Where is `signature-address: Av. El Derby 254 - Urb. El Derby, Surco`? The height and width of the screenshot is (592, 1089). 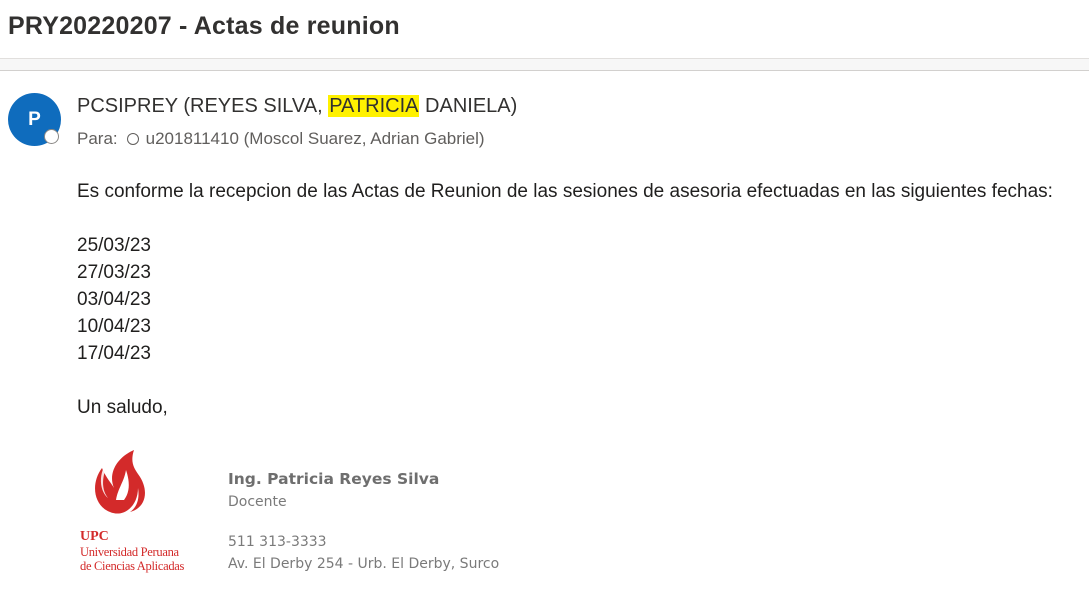
signature-address: Av. El Derby 254 - Urb. El Derby, Surco is located at coordinates (364, 564).